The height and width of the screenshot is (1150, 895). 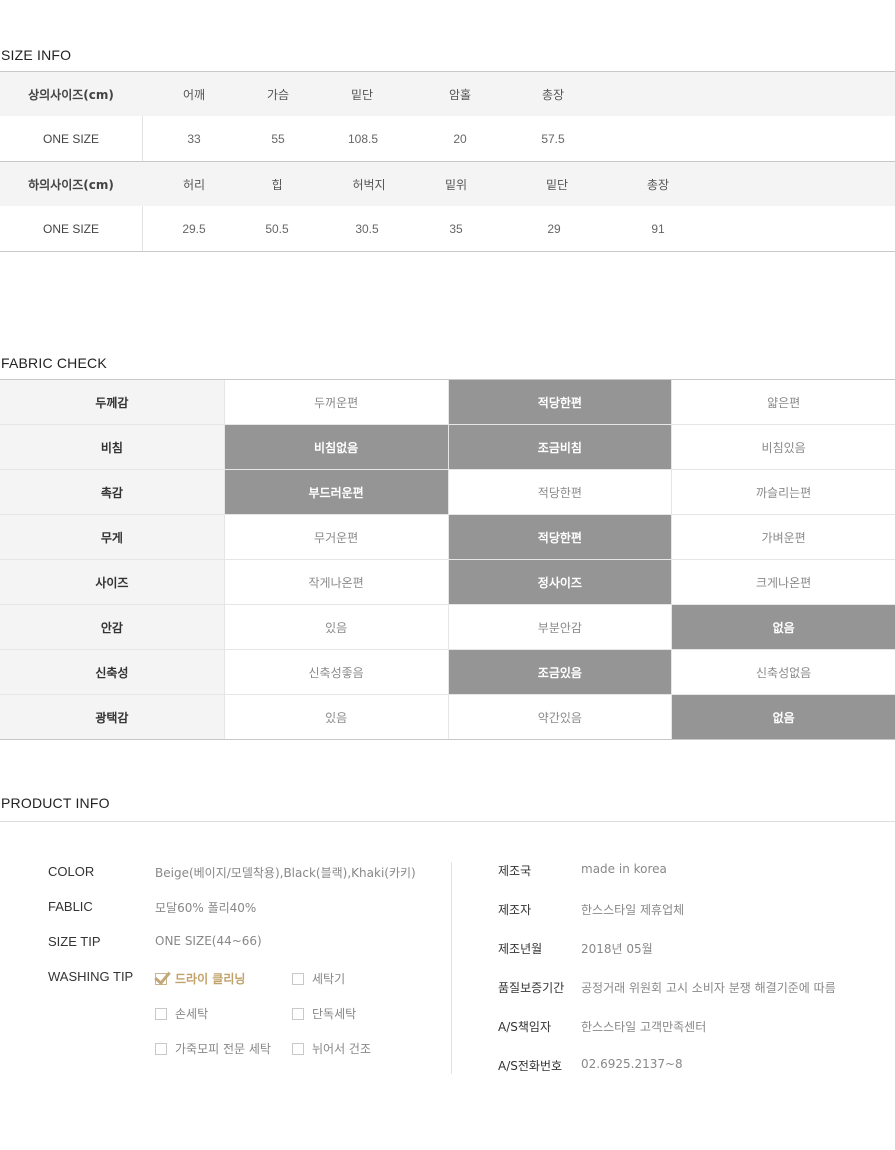 What do you see at coordinates (71, 94) in the screenshot?
I see `top-size-label: 상의사이즈(cm)` at bounding box center [71, 94].